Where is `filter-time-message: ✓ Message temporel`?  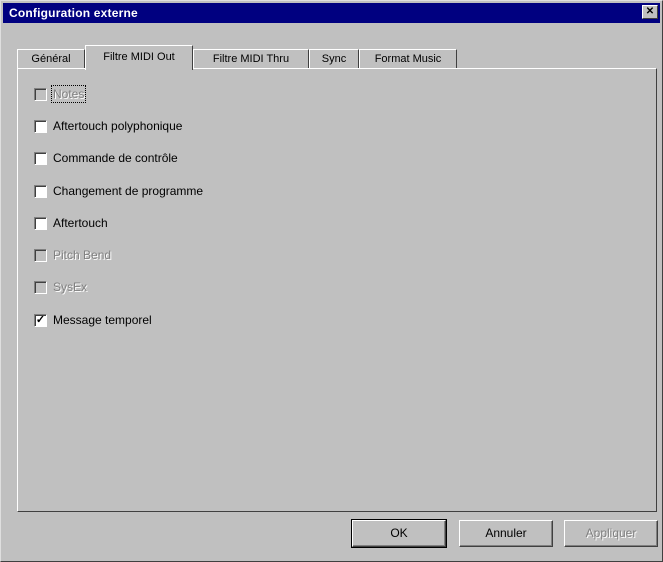
filter-time-message: ✓ Message temporel is located at coordinates (93, 320).